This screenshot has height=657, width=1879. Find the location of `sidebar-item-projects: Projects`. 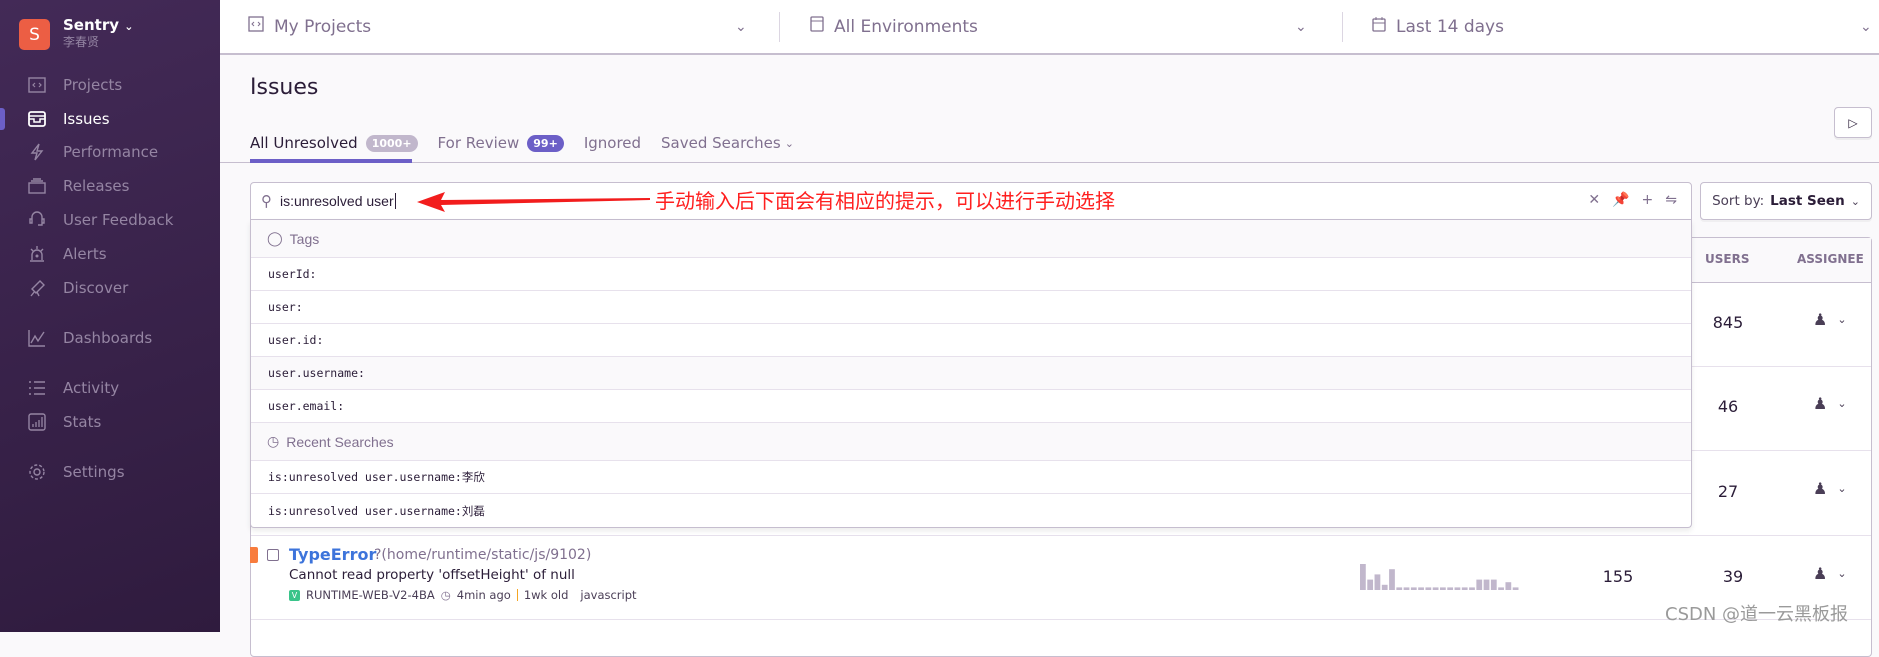

sidebar-item-projects: Projects is located at coordinates (110, 85).